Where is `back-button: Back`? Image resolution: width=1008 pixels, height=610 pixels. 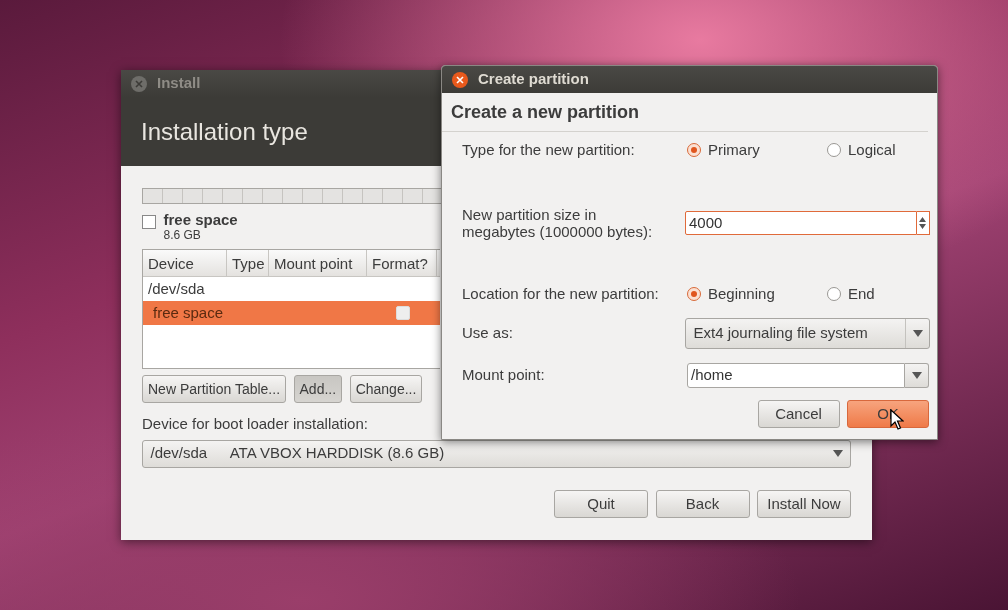
back-button: Back is located at coordinates (702, 503).